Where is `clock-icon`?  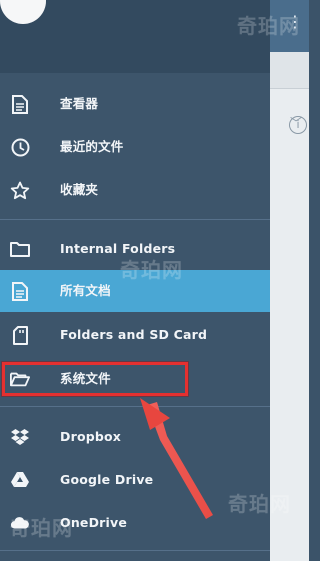 clock-icon is located at coordinates (20, 147).